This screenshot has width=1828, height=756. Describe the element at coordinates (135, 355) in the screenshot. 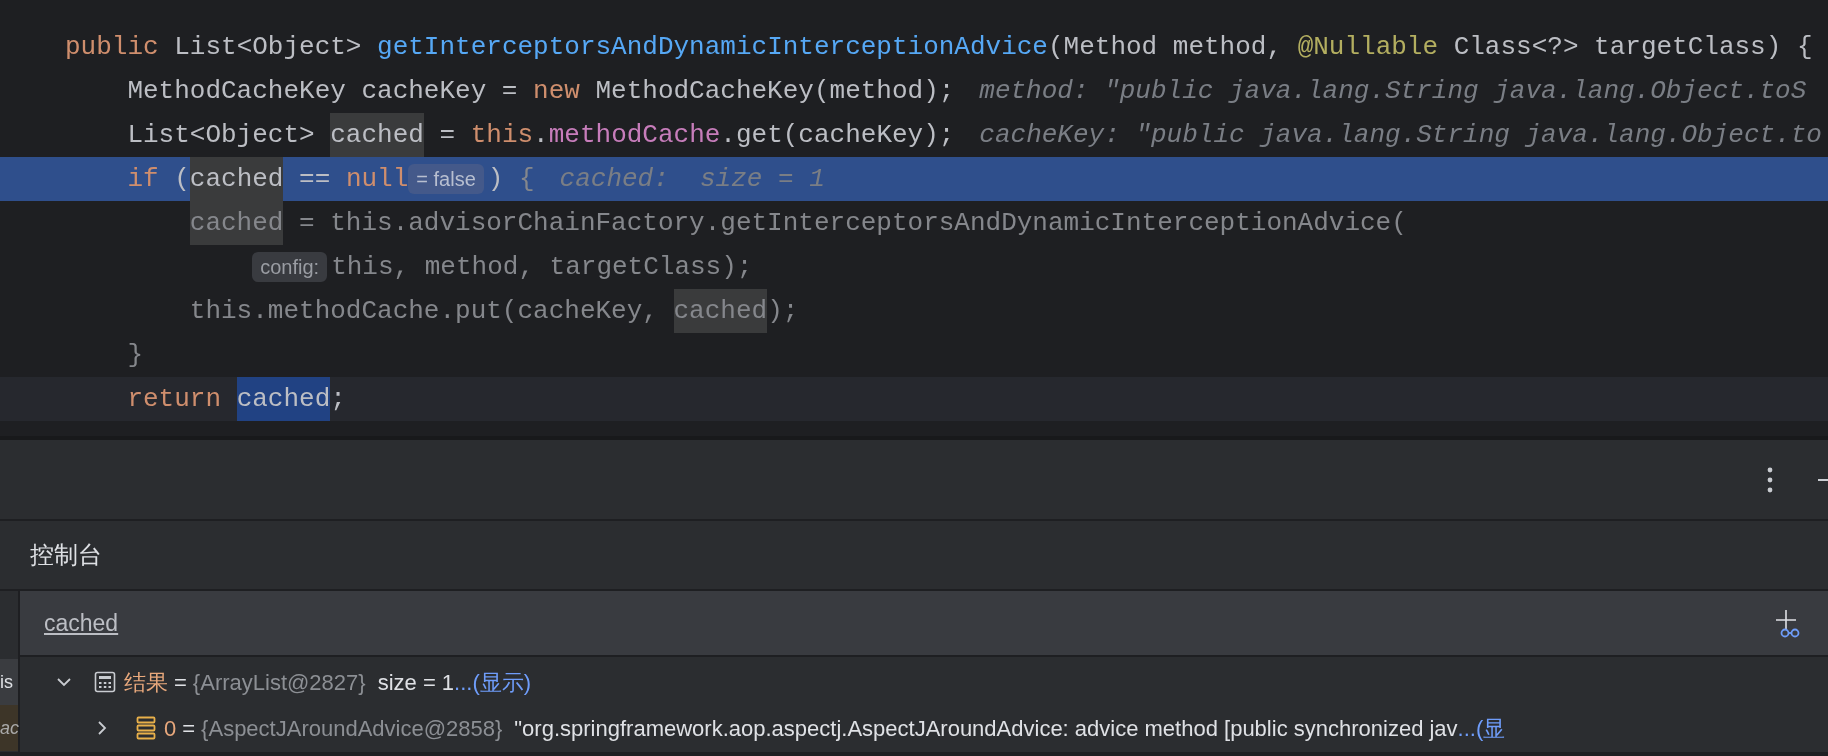

I see `code-text: }` at that location.